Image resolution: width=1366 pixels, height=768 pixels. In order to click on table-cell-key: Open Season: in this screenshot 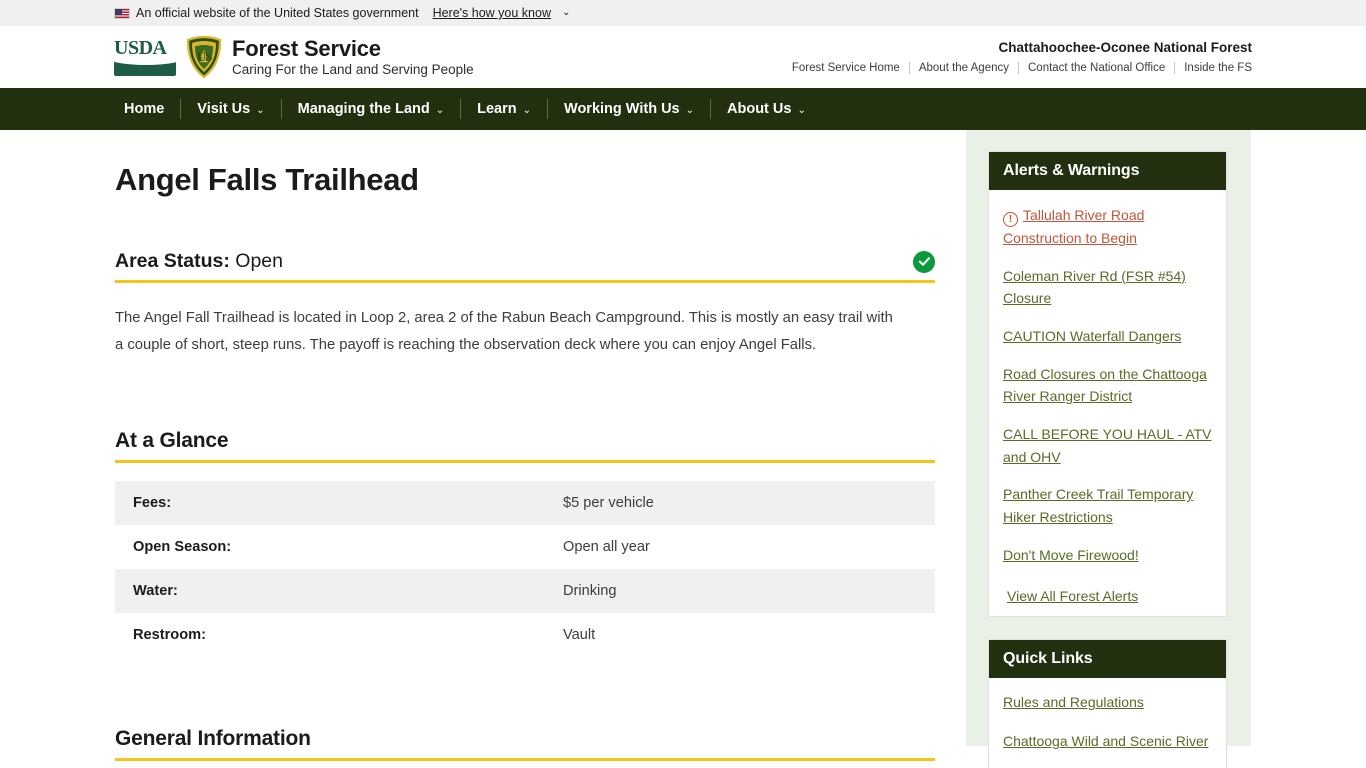, I will do `click(182, 546)`.